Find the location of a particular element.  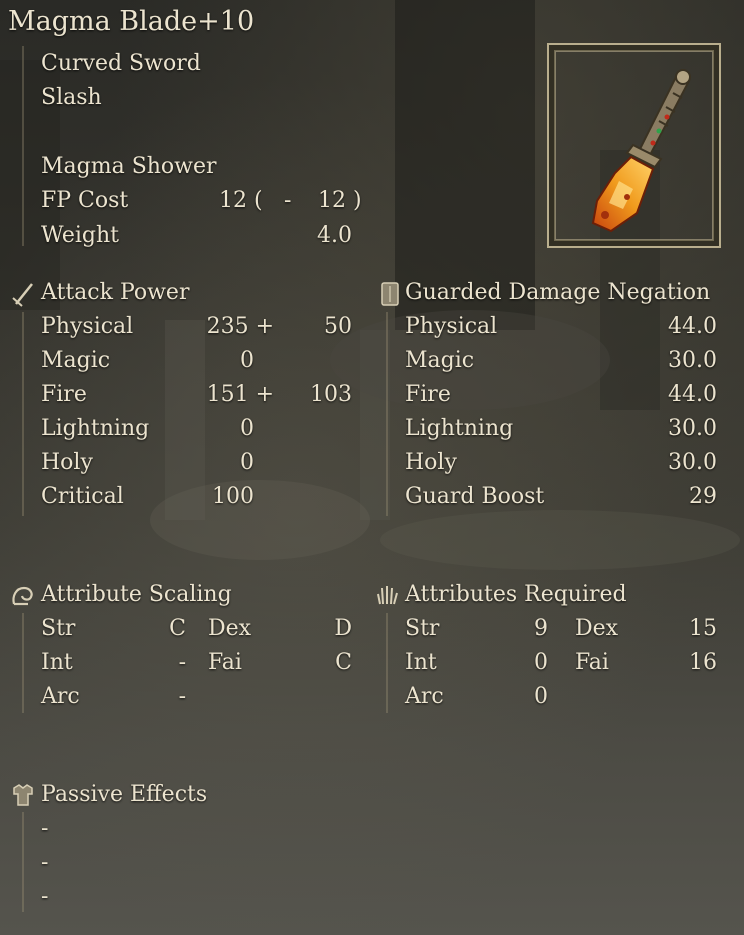

required-label: Str is located at coordinates (422, 628).